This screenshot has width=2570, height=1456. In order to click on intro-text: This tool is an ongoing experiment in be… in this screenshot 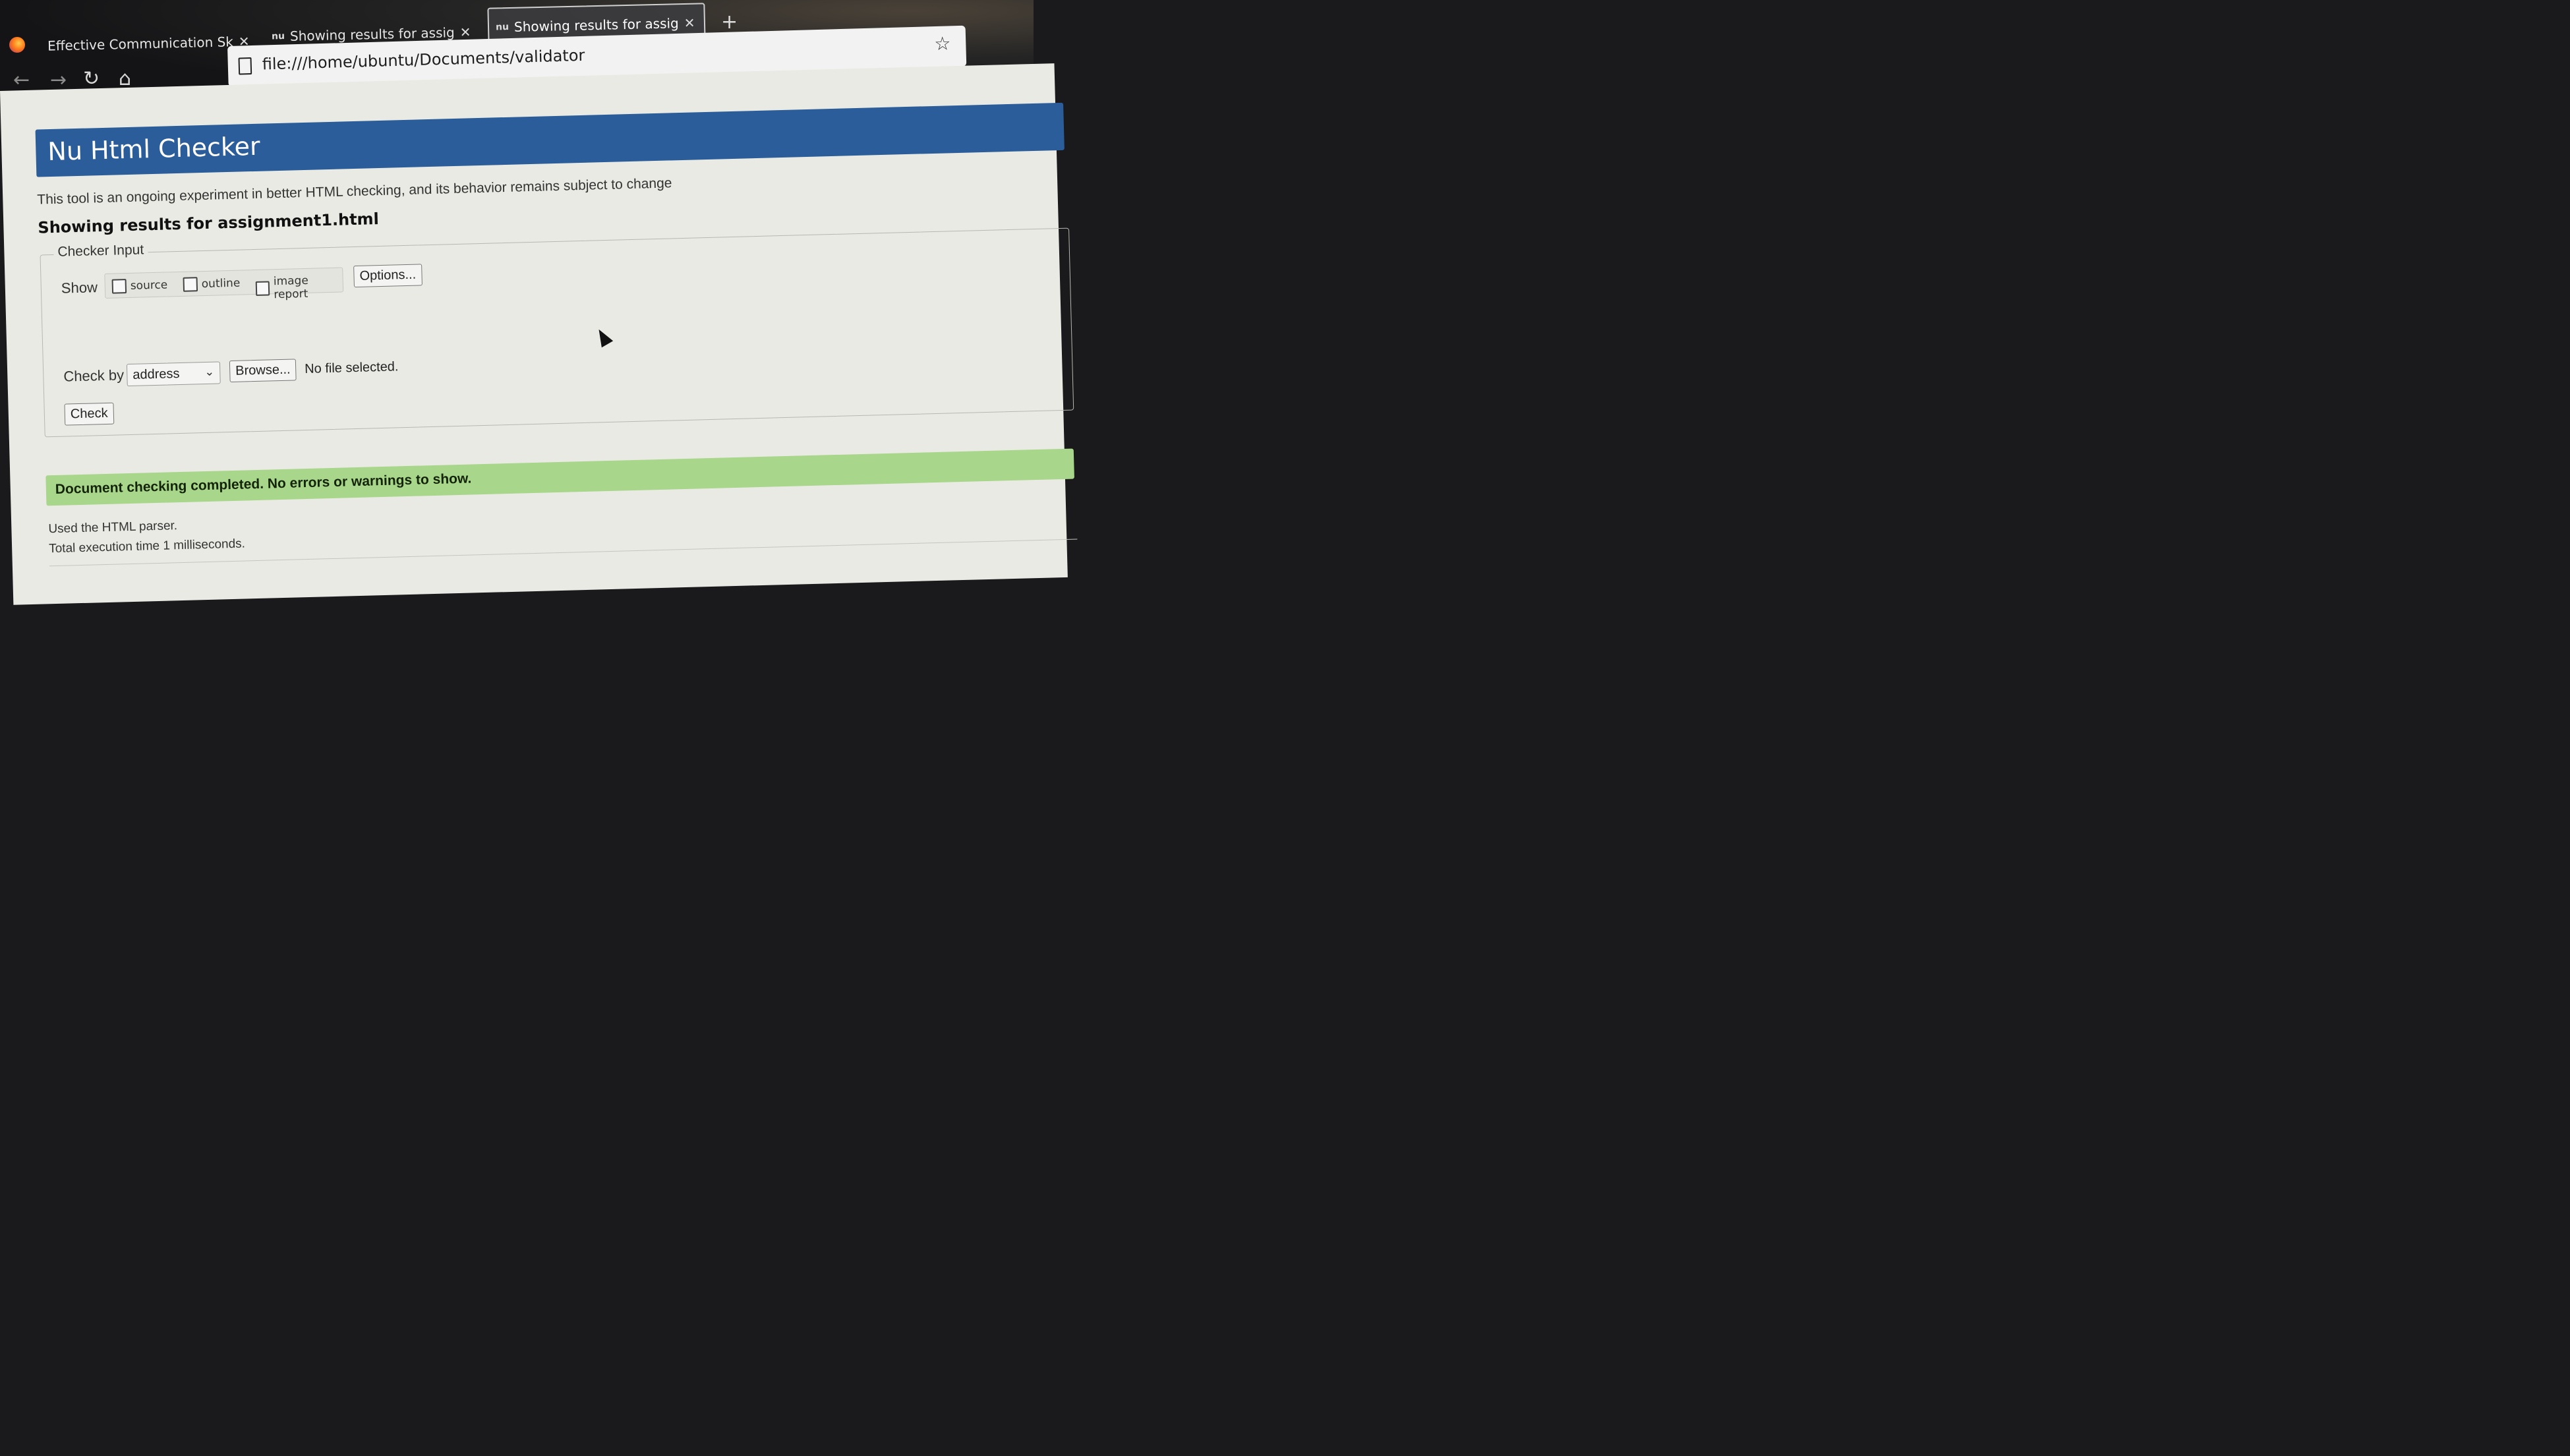, I will do `click(354, 192)`.